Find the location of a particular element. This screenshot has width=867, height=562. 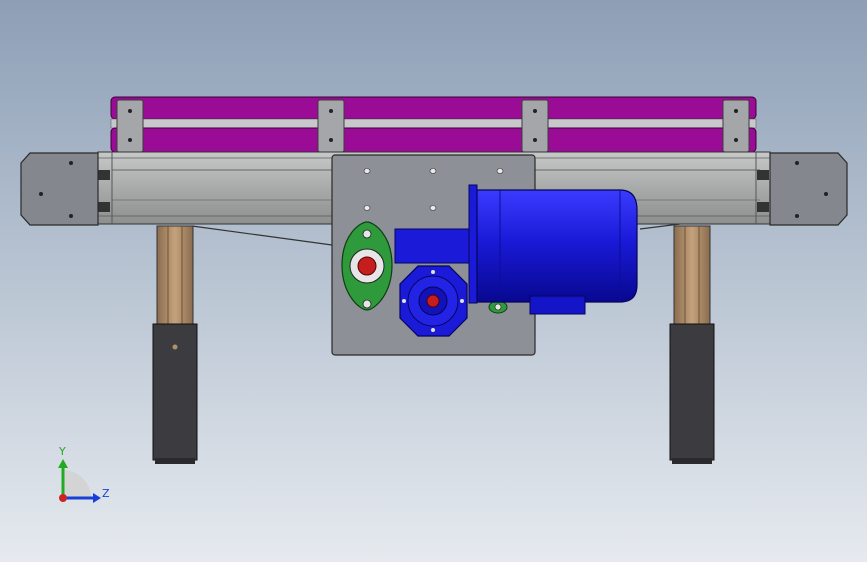

belt-icon is located at coordinates (433, 124).